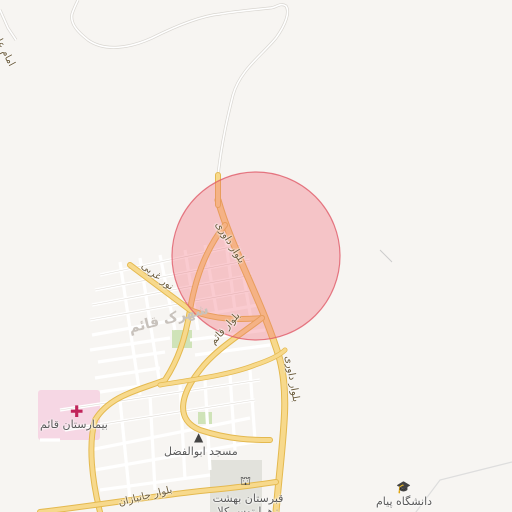 The image size is (512, 512). I want to click on university-icon: 🎓, so click(403, 487).